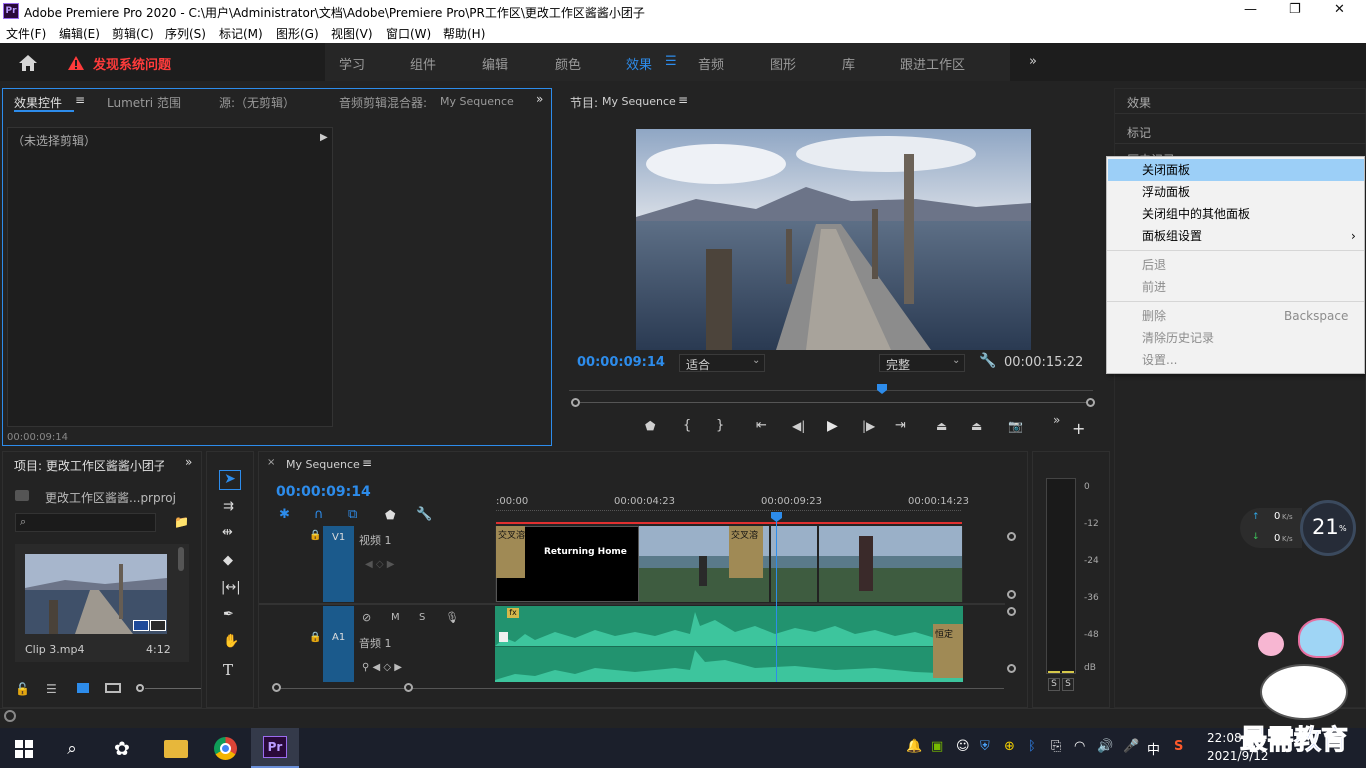 This screenshot has width=1366, height=768. What do you see at coordinates (257, 102) in the screenshot?
I see `tab-source: 源:（无剪辑）` at bounding box center [257, 102].